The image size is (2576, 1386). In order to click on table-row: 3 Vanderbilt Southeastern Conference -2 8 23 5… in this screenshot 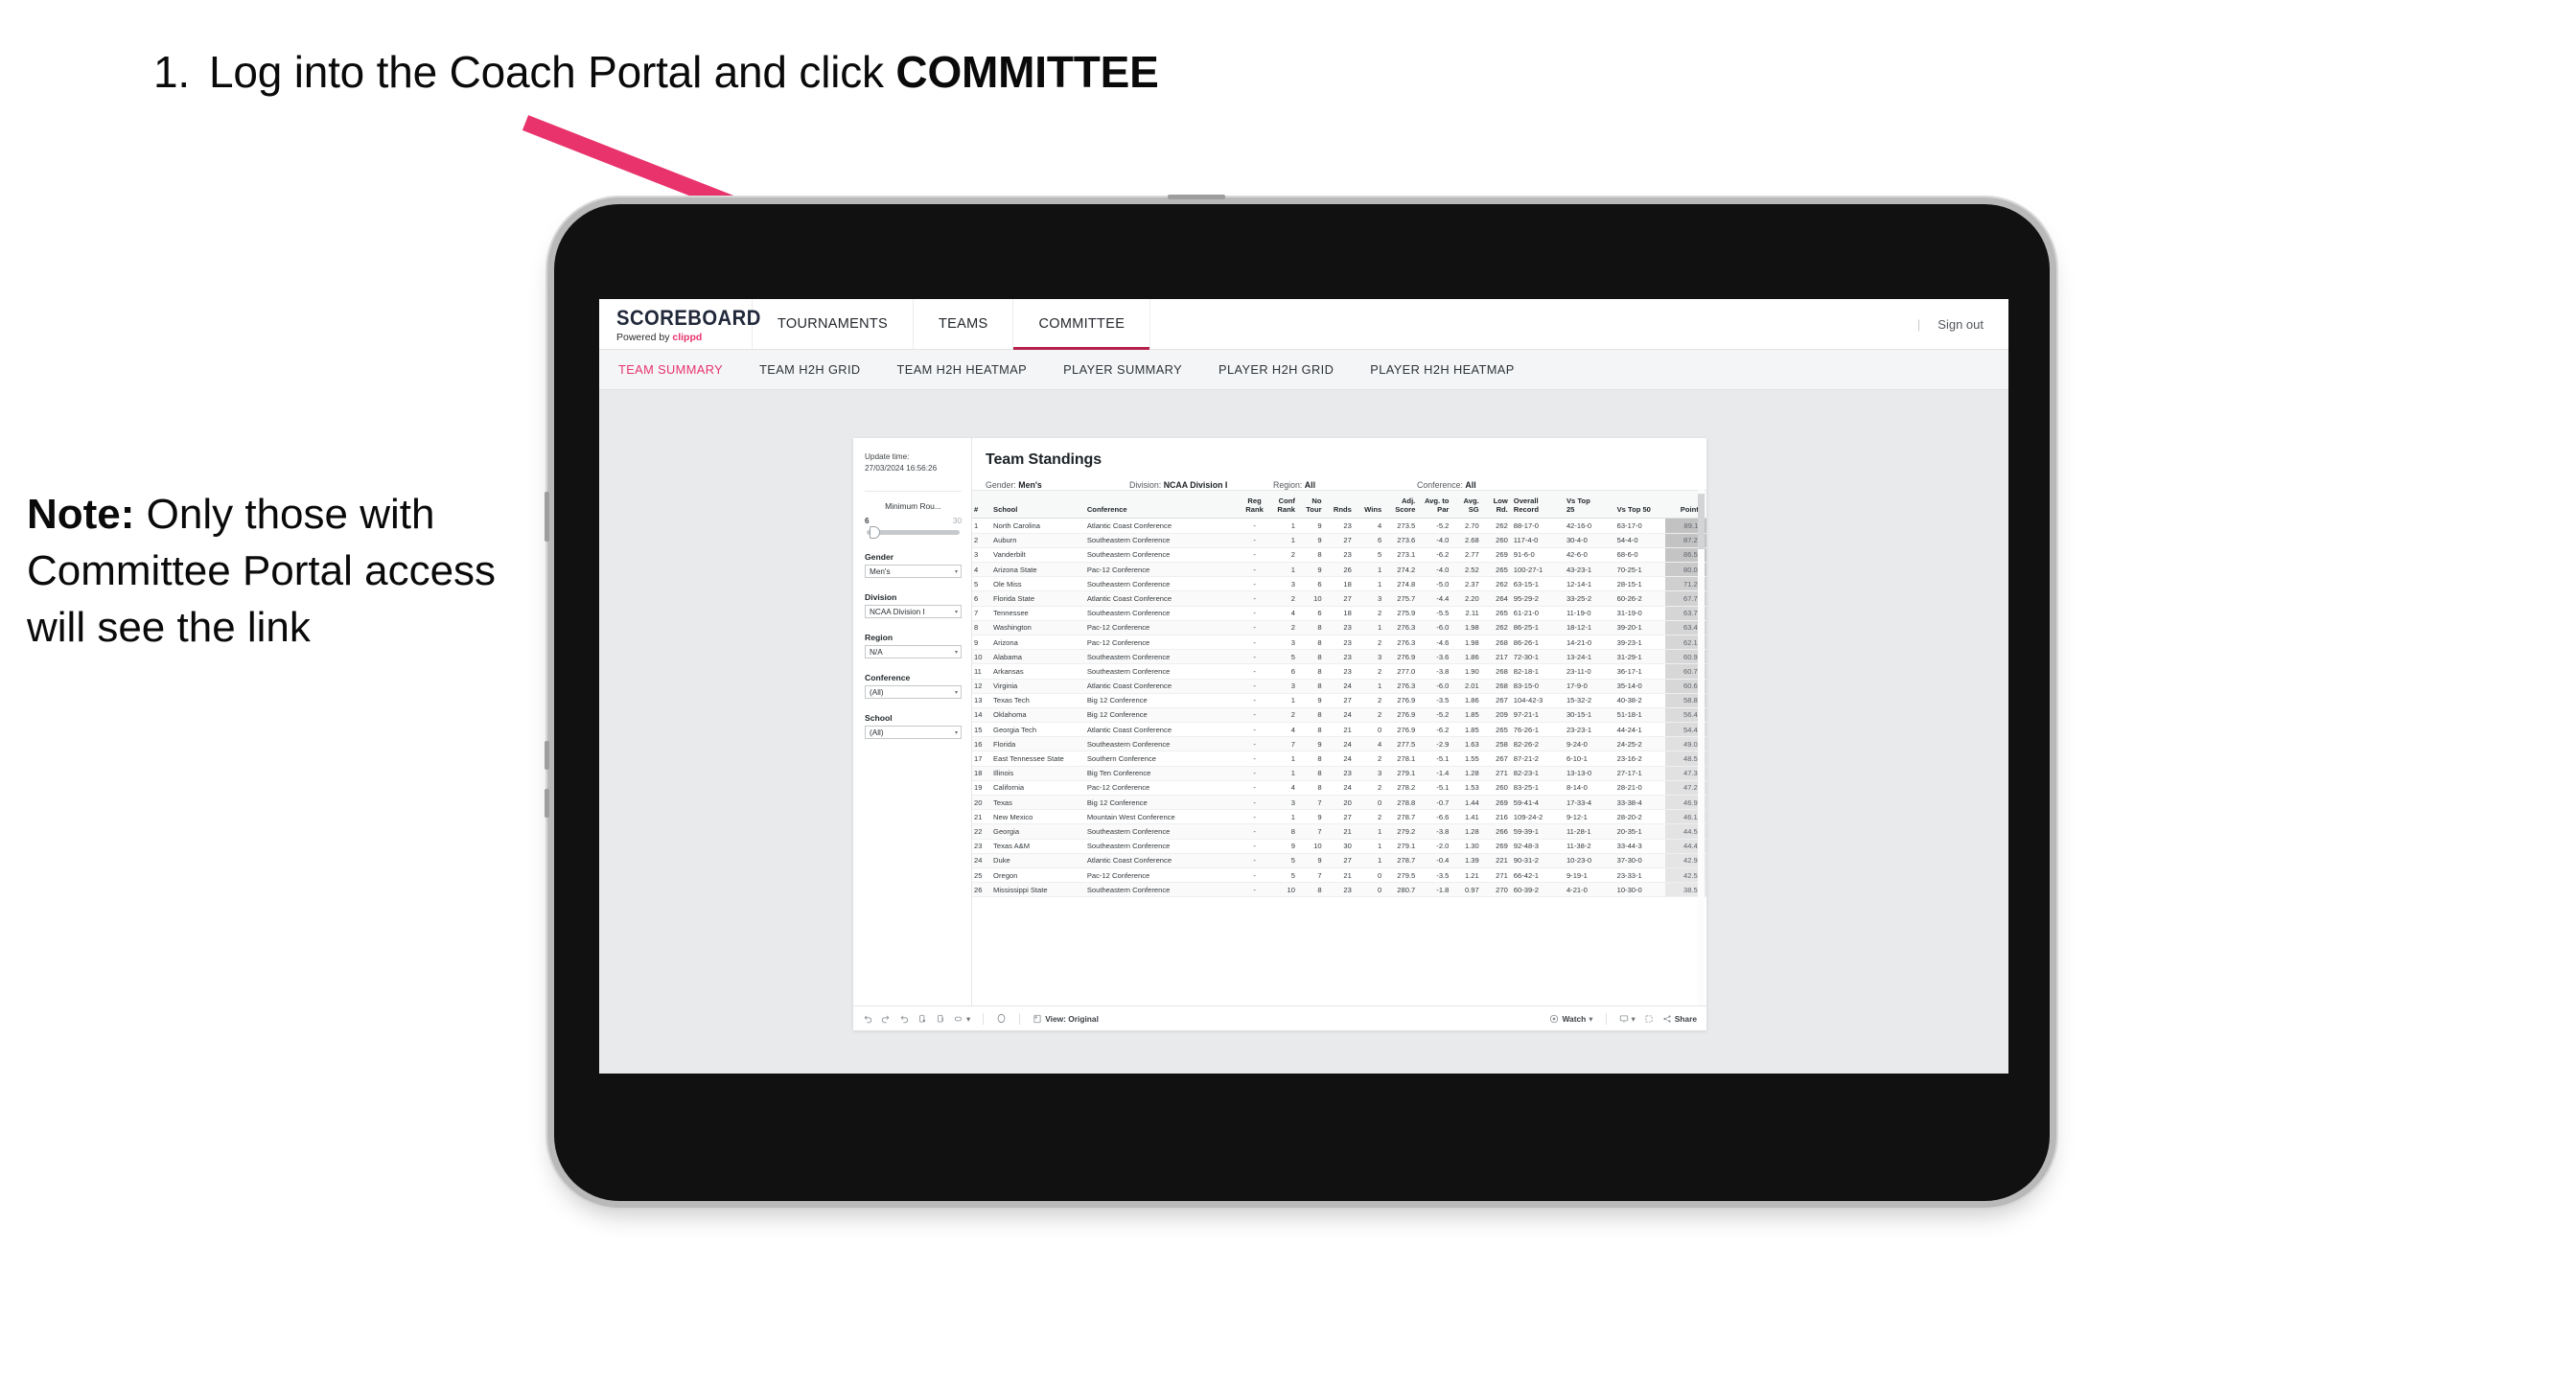, I will do `click(1339, 556)`.